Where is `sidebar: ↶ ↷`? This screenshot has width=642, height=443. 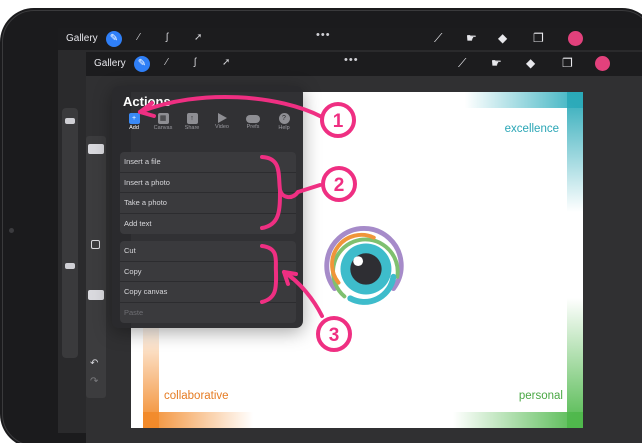 sidebar: ↶ ↷ is located at coordinates (96, 267).